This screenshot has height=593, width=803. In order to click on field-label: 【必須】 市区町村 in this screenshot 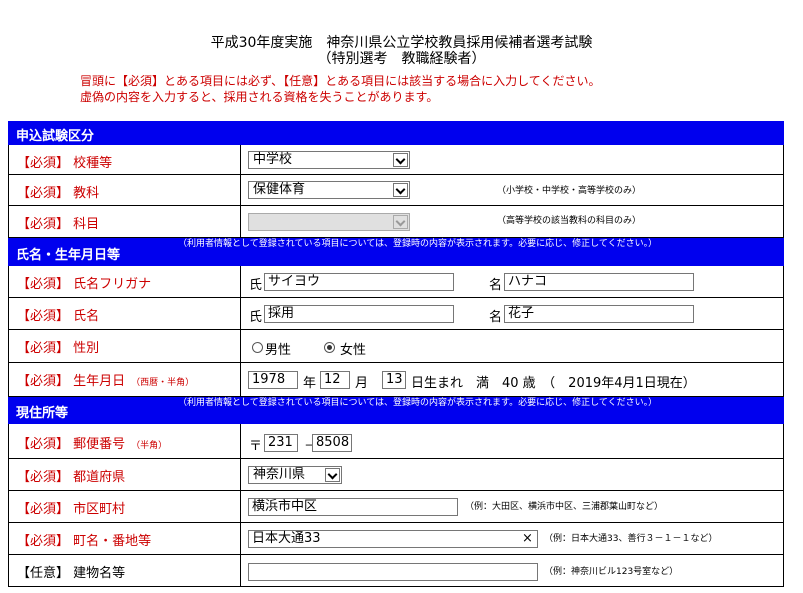, I will do `click(71, 509)`.